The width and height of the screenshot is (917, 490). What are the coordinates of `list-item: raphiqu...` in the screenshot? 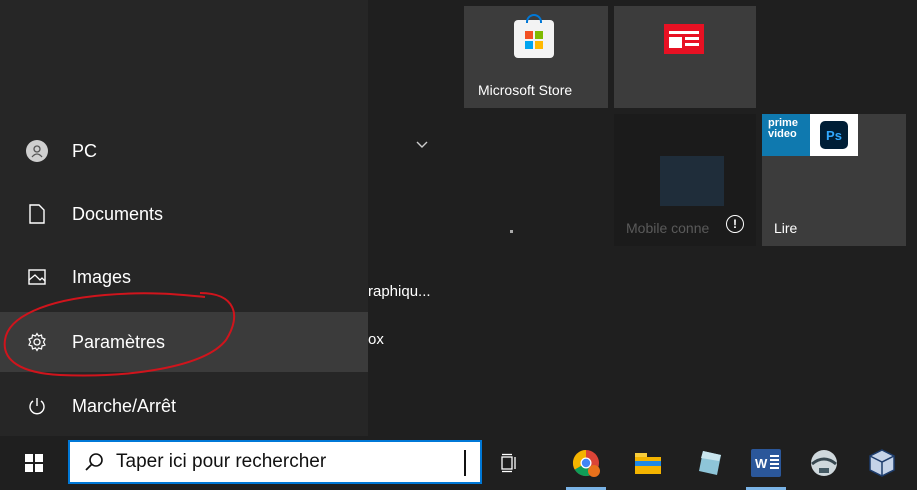 It's located at (399, 291).